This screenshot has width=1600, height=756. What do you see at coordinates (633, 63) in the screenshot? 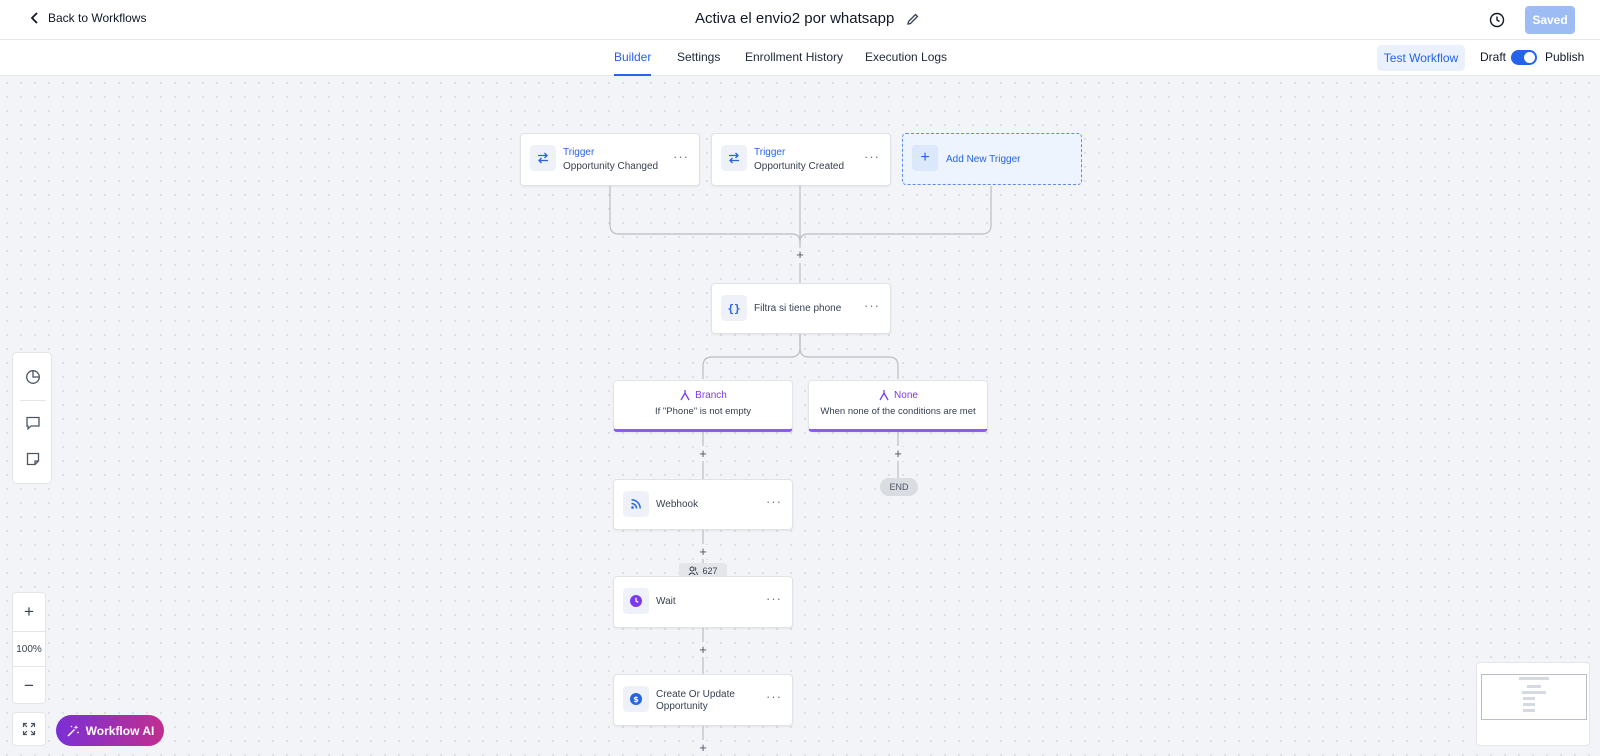
I see `tab-builder: Builder` at bounding box center [633, 63].